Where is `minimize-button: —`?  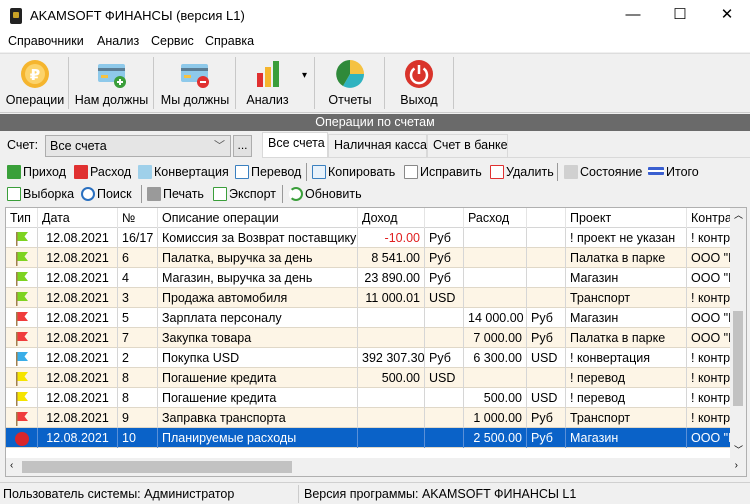
minimize-button: — is located at coordinates (633, 16).